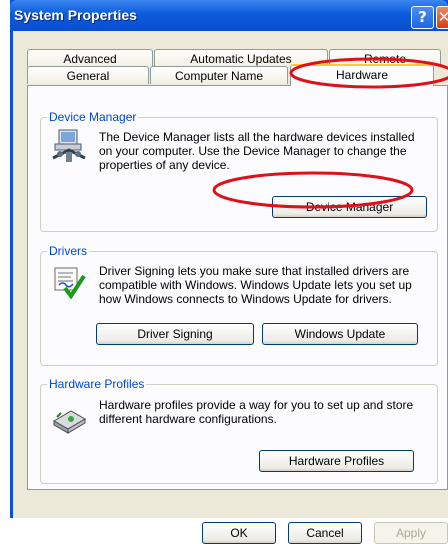 The image size is (448, 544). What do you see at coordinates (93, 117) in the screenshot?
I see `device-manager-group-label: Device Manager` at bounding box center [93, 117].